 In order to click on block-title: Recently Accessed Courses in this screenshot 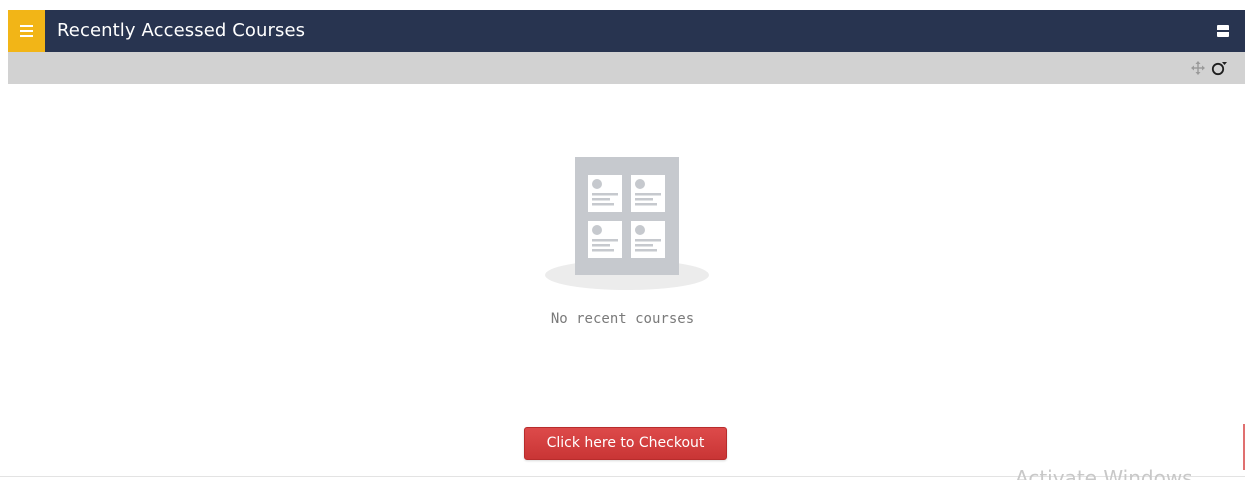, I will do `click(181, 30)`.